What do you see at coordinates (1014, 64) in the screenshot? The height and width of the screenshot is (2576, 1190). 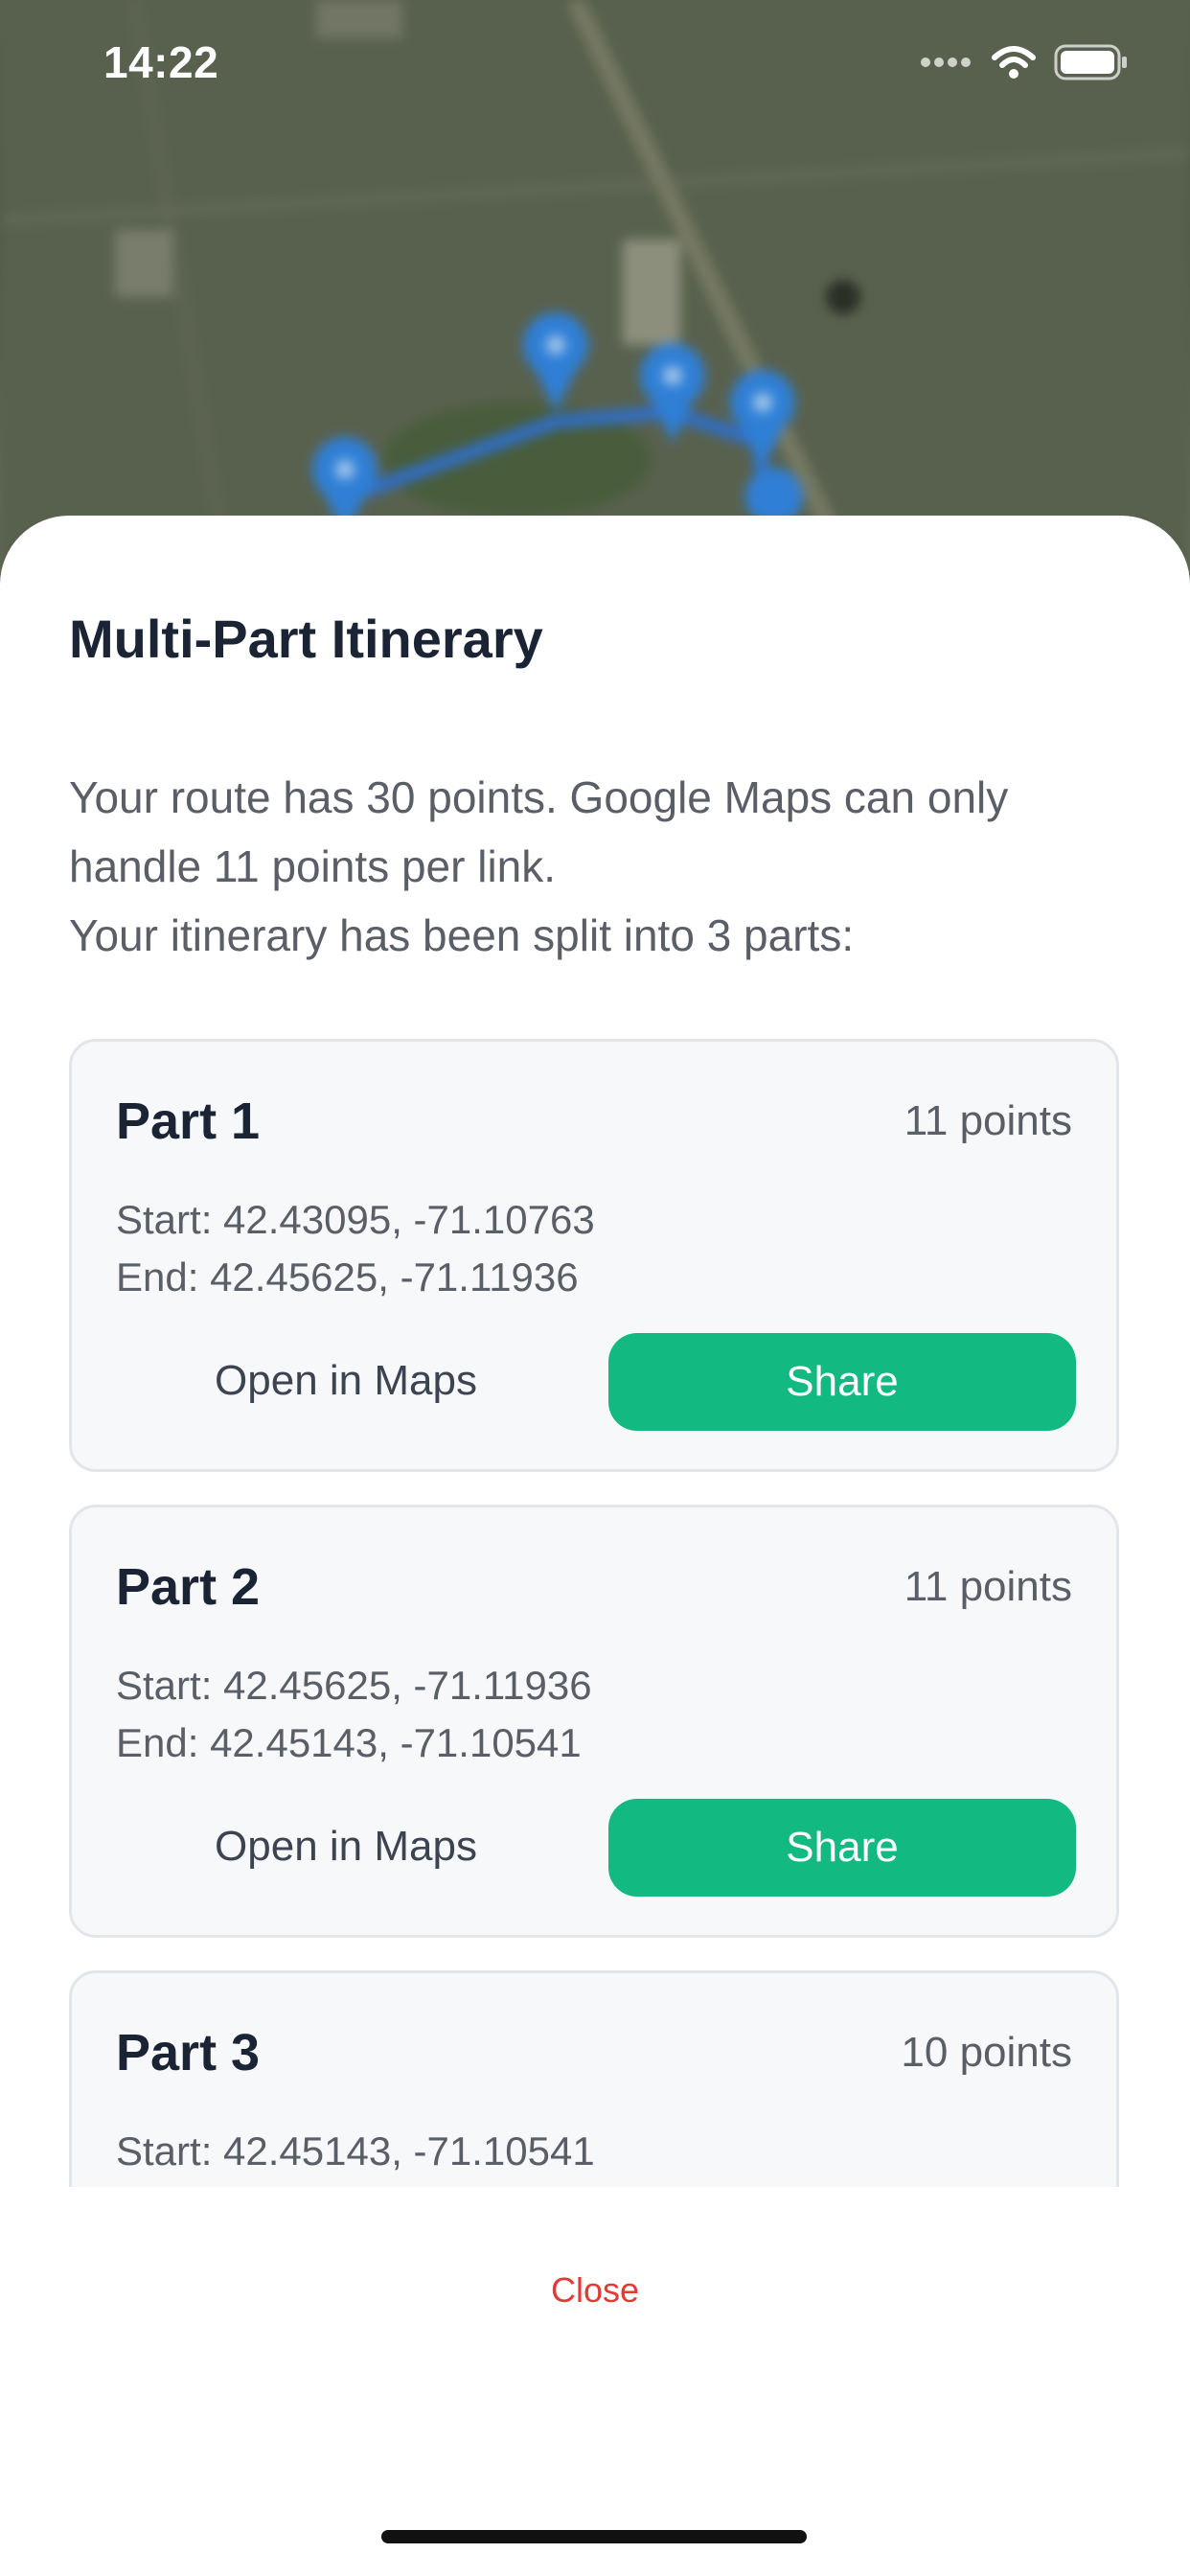 I see `wifi-icon` at bounding box center [1014, 64].